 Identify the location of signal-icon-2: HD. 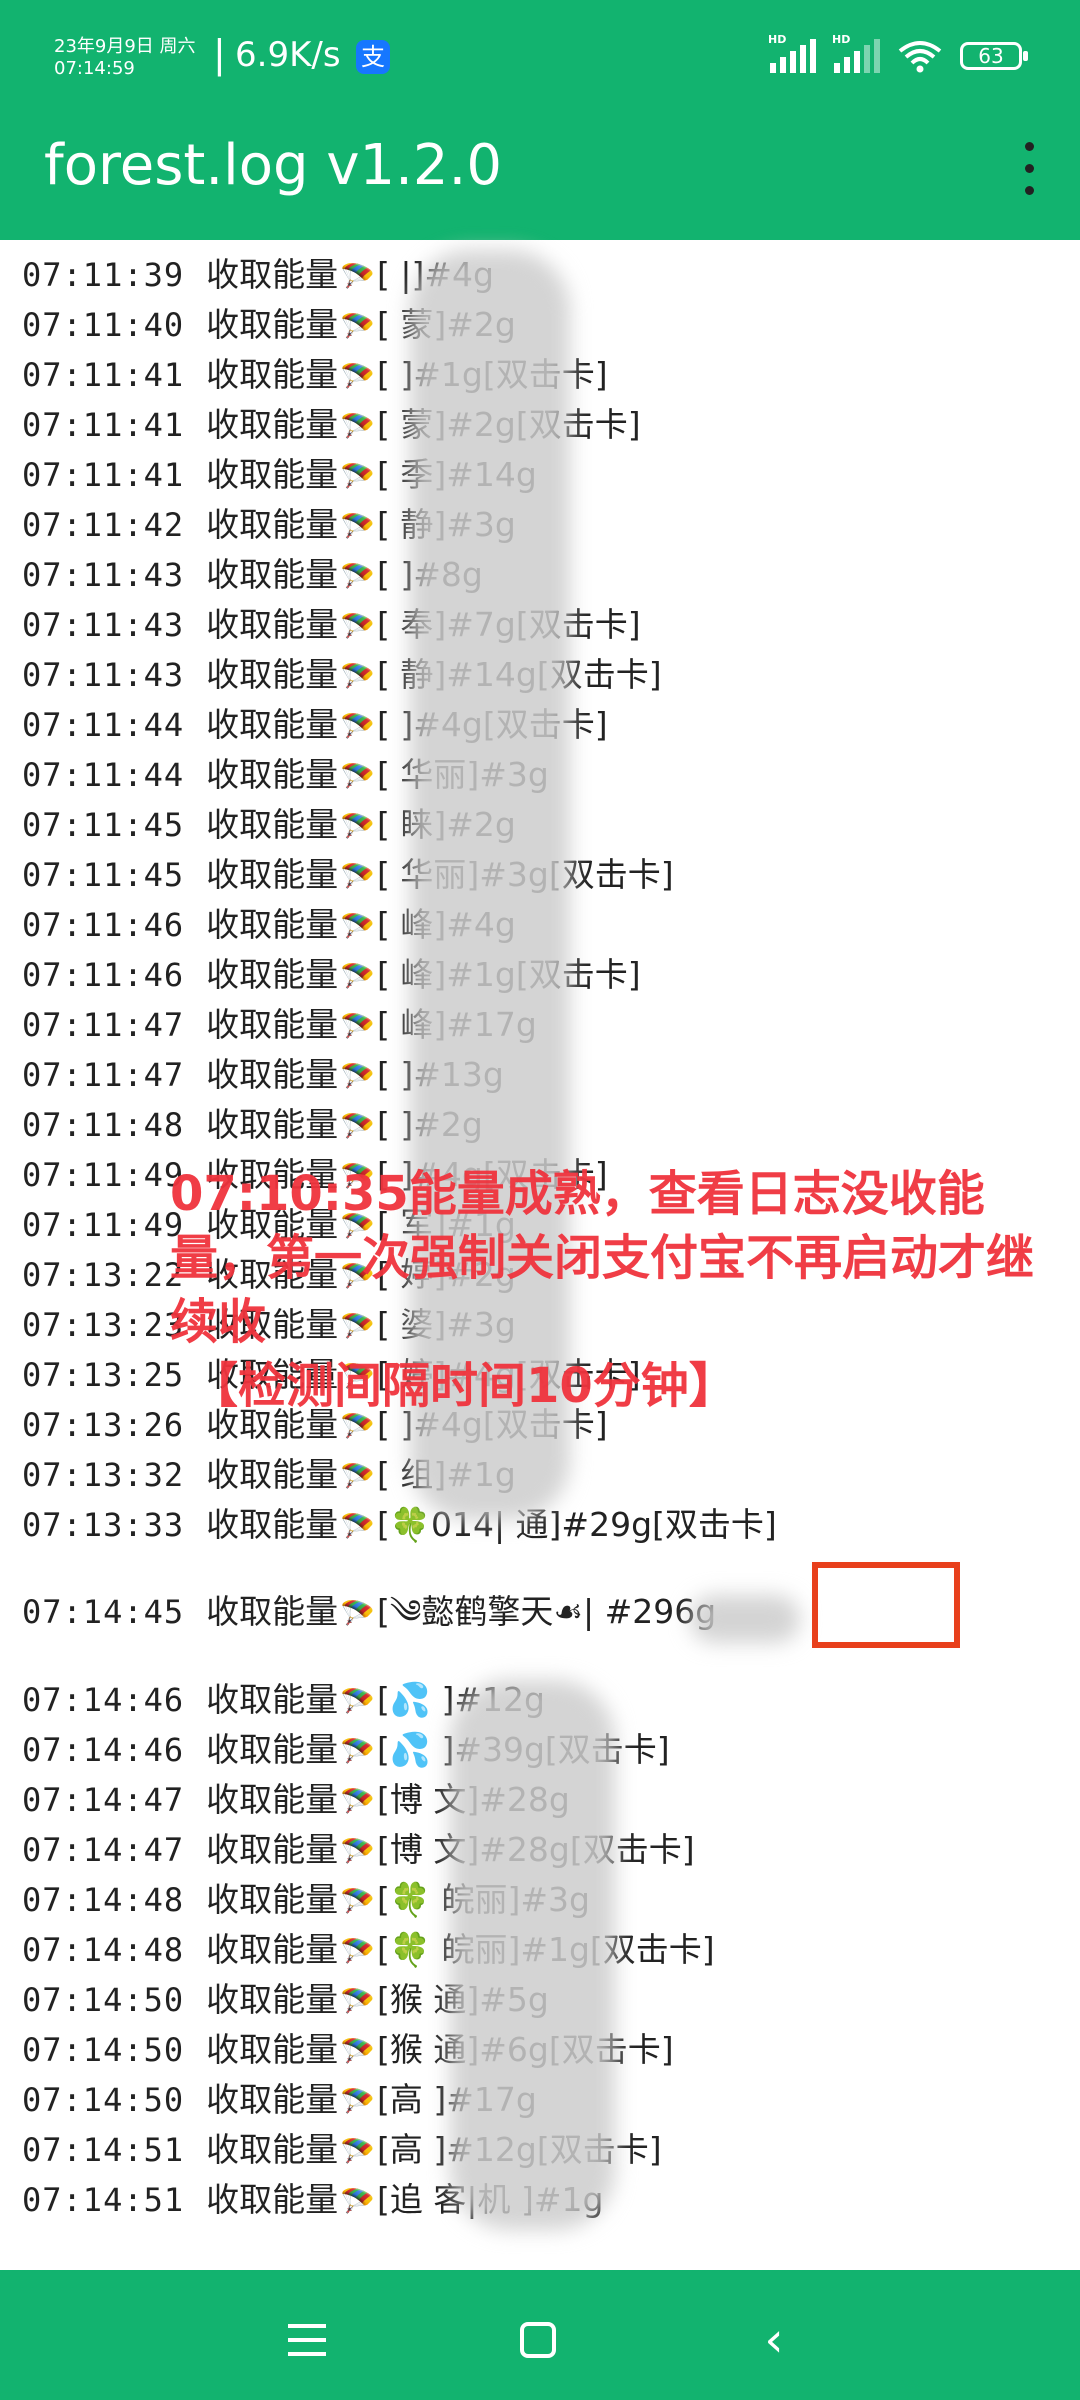
(856, 53).